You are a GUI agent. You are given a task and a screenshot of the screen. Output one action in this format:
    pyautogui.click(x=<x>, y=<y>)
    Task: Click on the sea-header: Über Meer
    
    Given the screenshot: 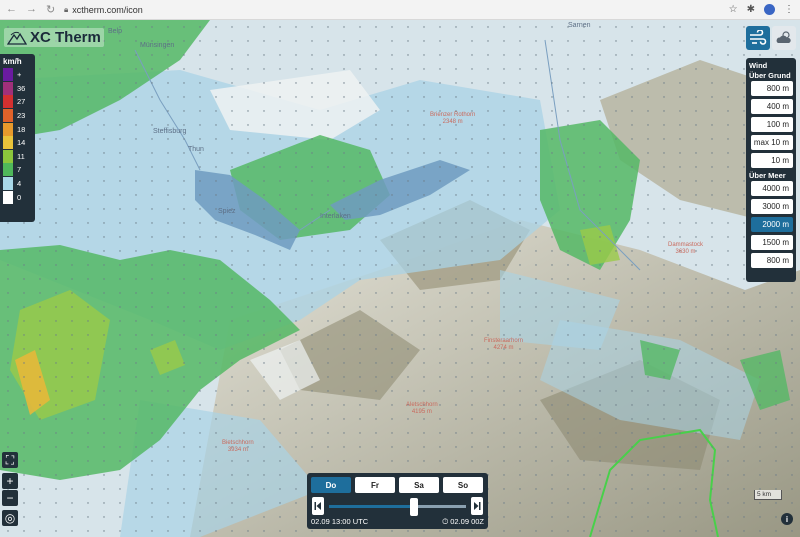 What is the action you would take?
    pyautogui.click(x=767, y=175)
    